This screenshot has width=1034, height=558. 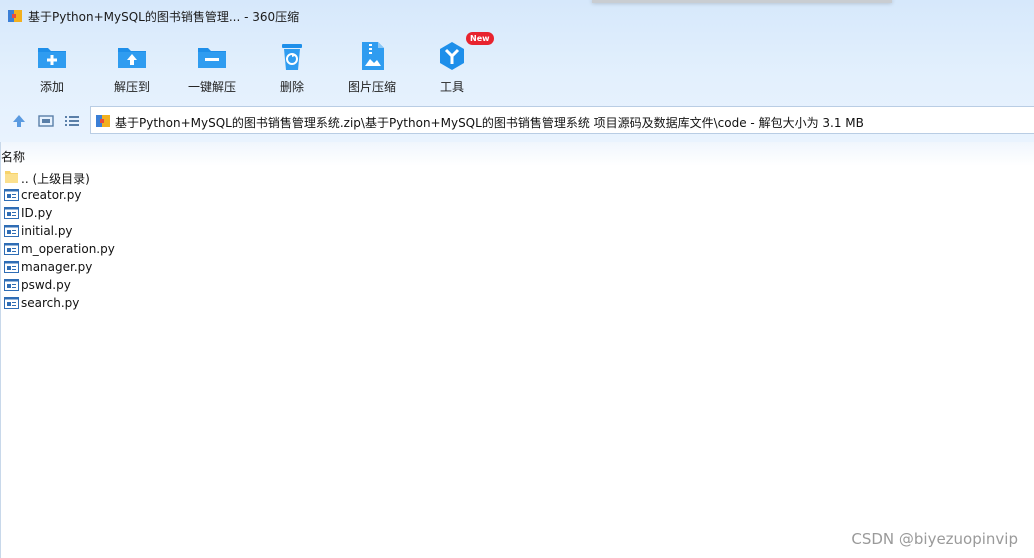 I want to click on extract-to-button: 解压到, so click(x=132, y=67).